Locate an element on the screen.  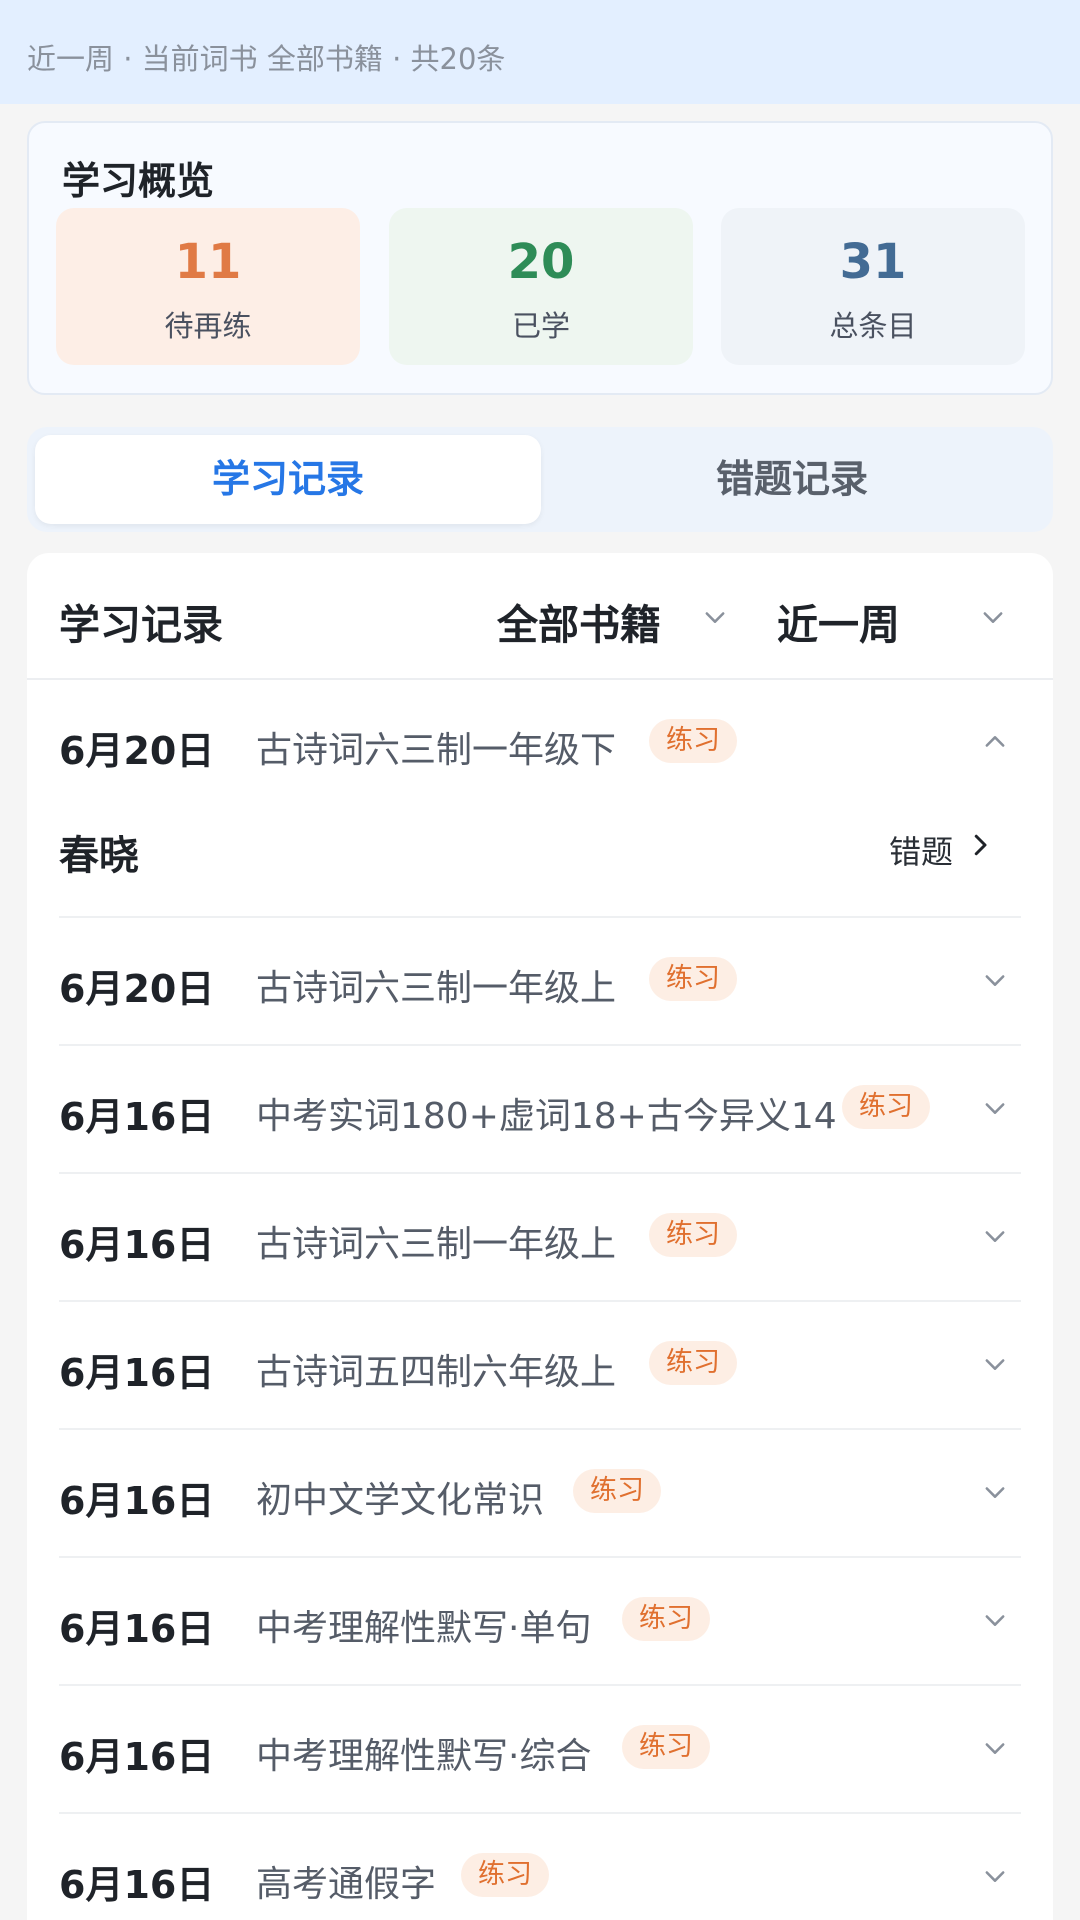
record-tabs: 学习记录 错题记录 is located at coordinates (540, 479).